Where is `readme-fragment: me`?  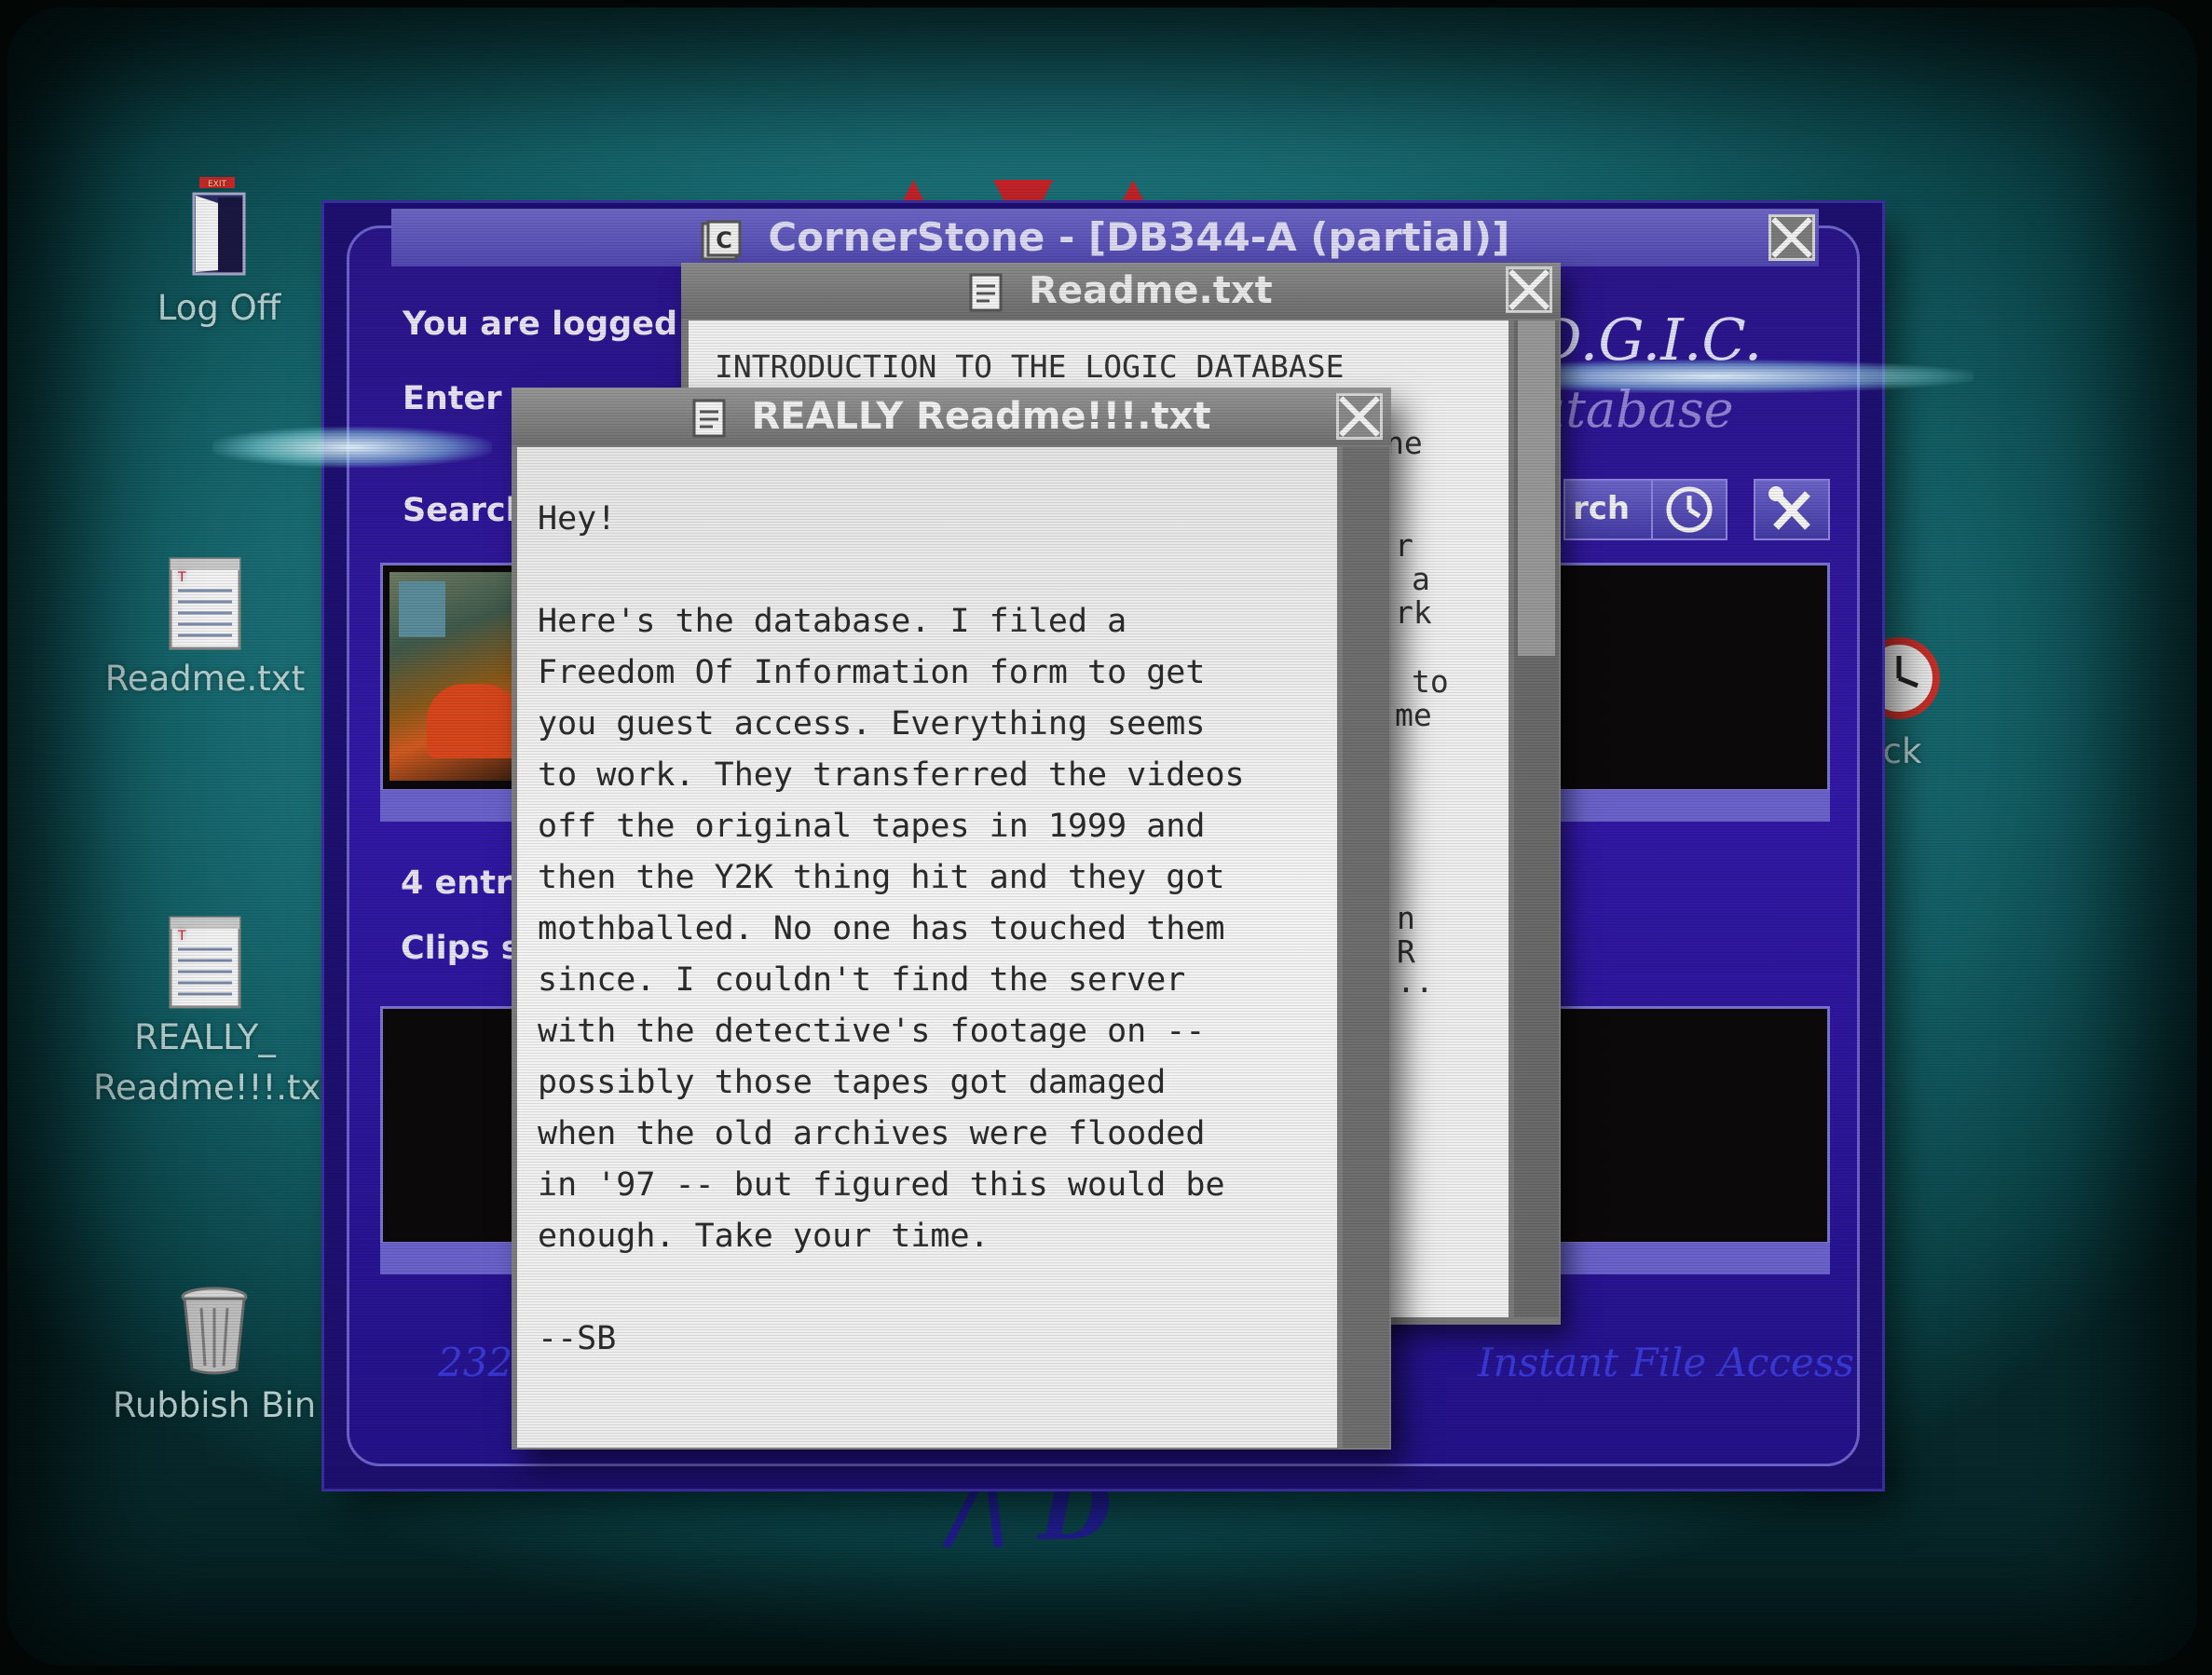 readme-fragment: me is located at coordinates (1413, 715).